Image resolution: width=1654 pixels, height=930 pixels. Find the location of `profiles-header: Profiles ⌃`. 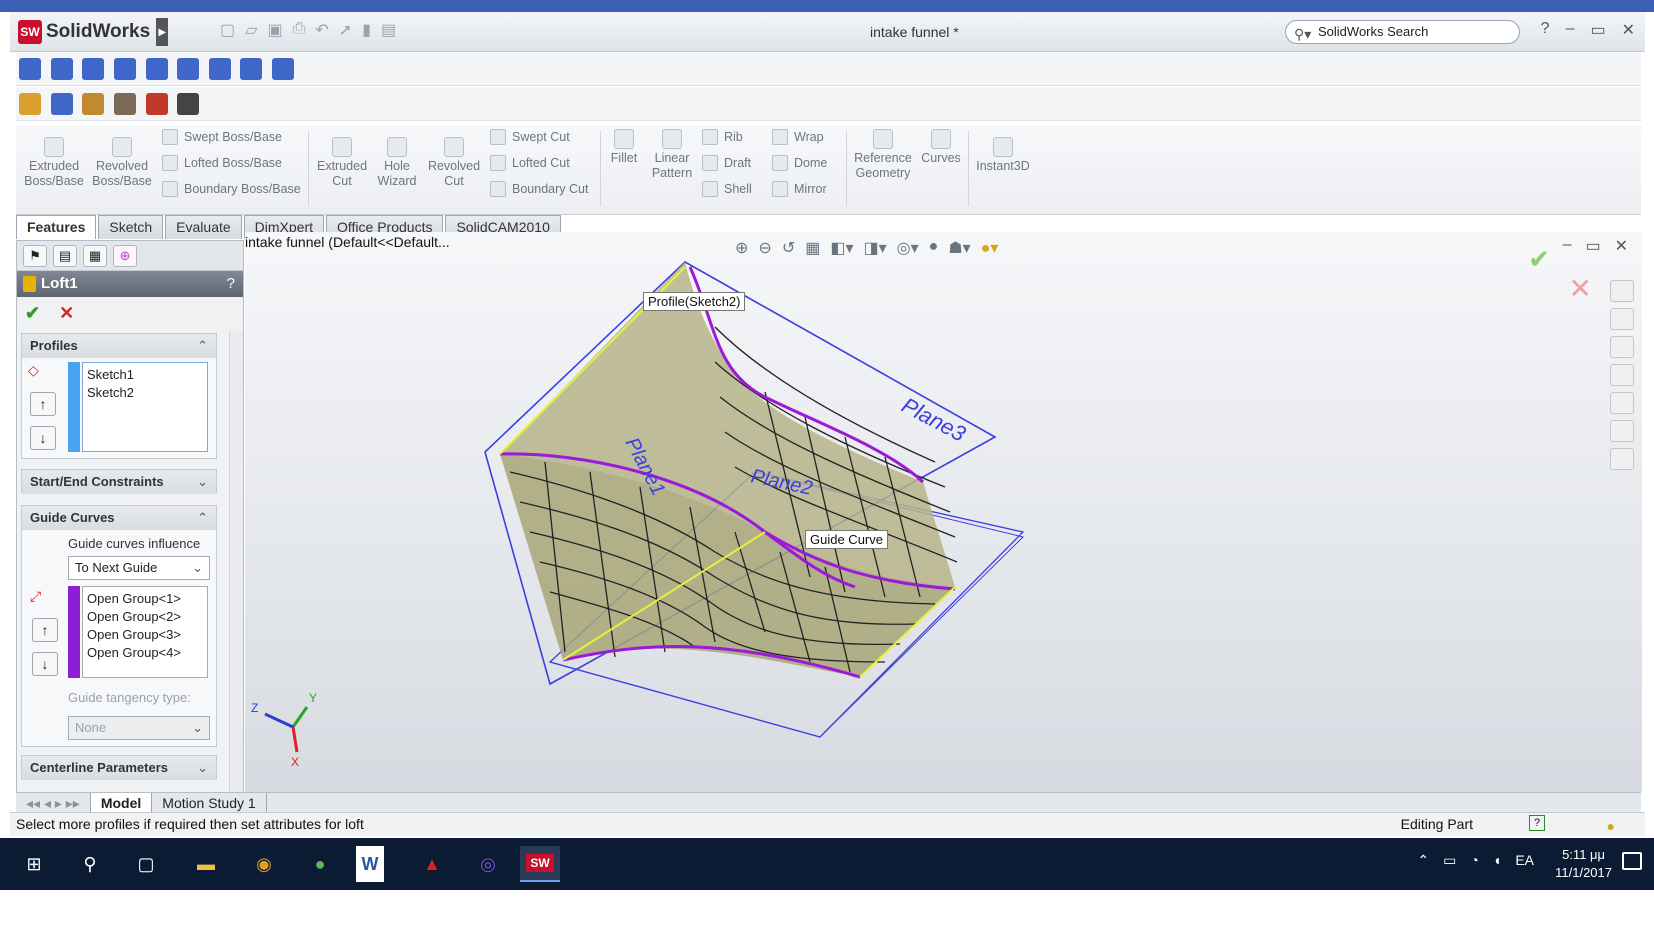

profiles-header: Profiles ⌃ is located at coordinates (119, 346).